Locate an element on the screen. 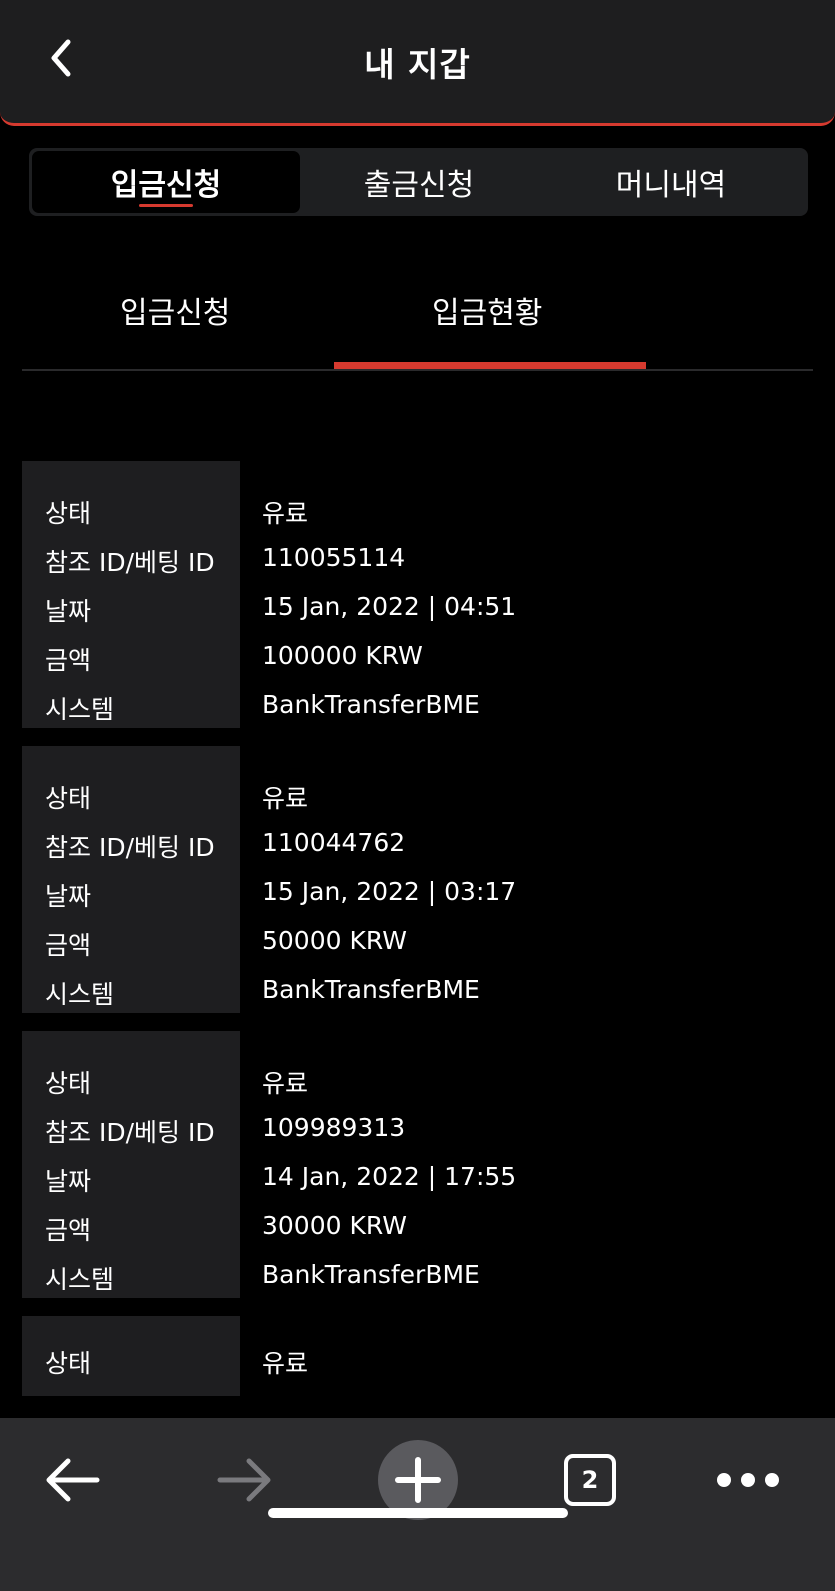  forward-arrow-icon is located at coordinates (244, 1480).